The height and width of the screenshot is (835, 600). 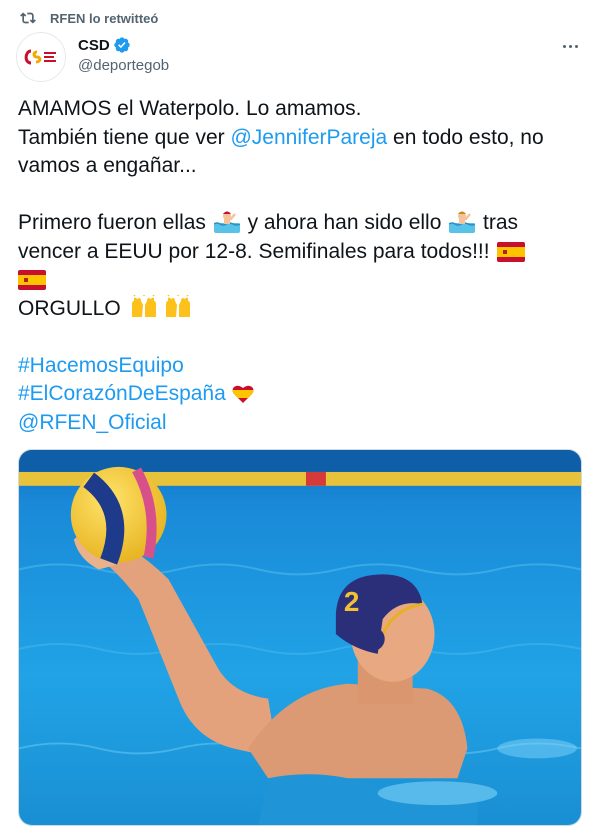 What do you see at coordinates (104, 18) in the screenshot?
I see `social-context-label: RFEN lo retwitteó` at bounding box center [104, 18].